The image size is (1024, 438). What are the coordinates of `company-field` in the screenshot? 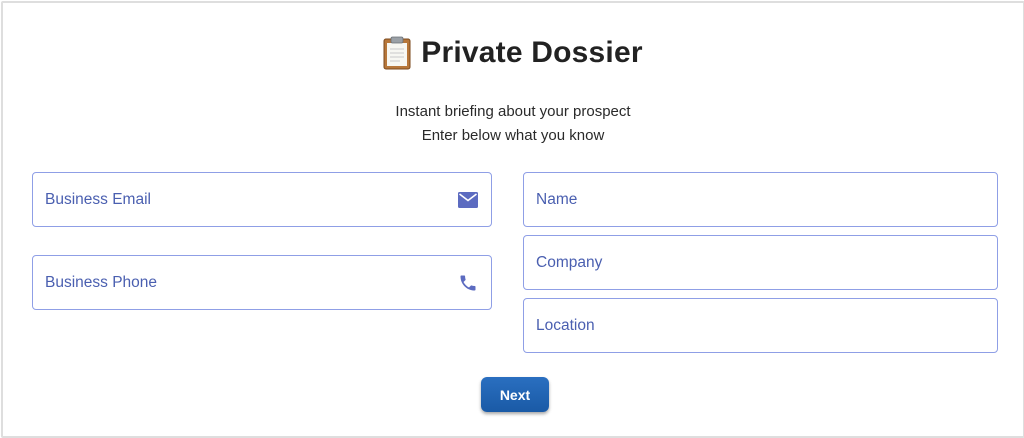 It's located at (760, 262).